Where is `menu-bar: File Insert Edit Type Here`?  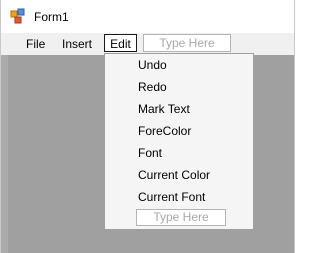
menu-bar: File Insert Edit Type Here is located at coordinates (147, 44).